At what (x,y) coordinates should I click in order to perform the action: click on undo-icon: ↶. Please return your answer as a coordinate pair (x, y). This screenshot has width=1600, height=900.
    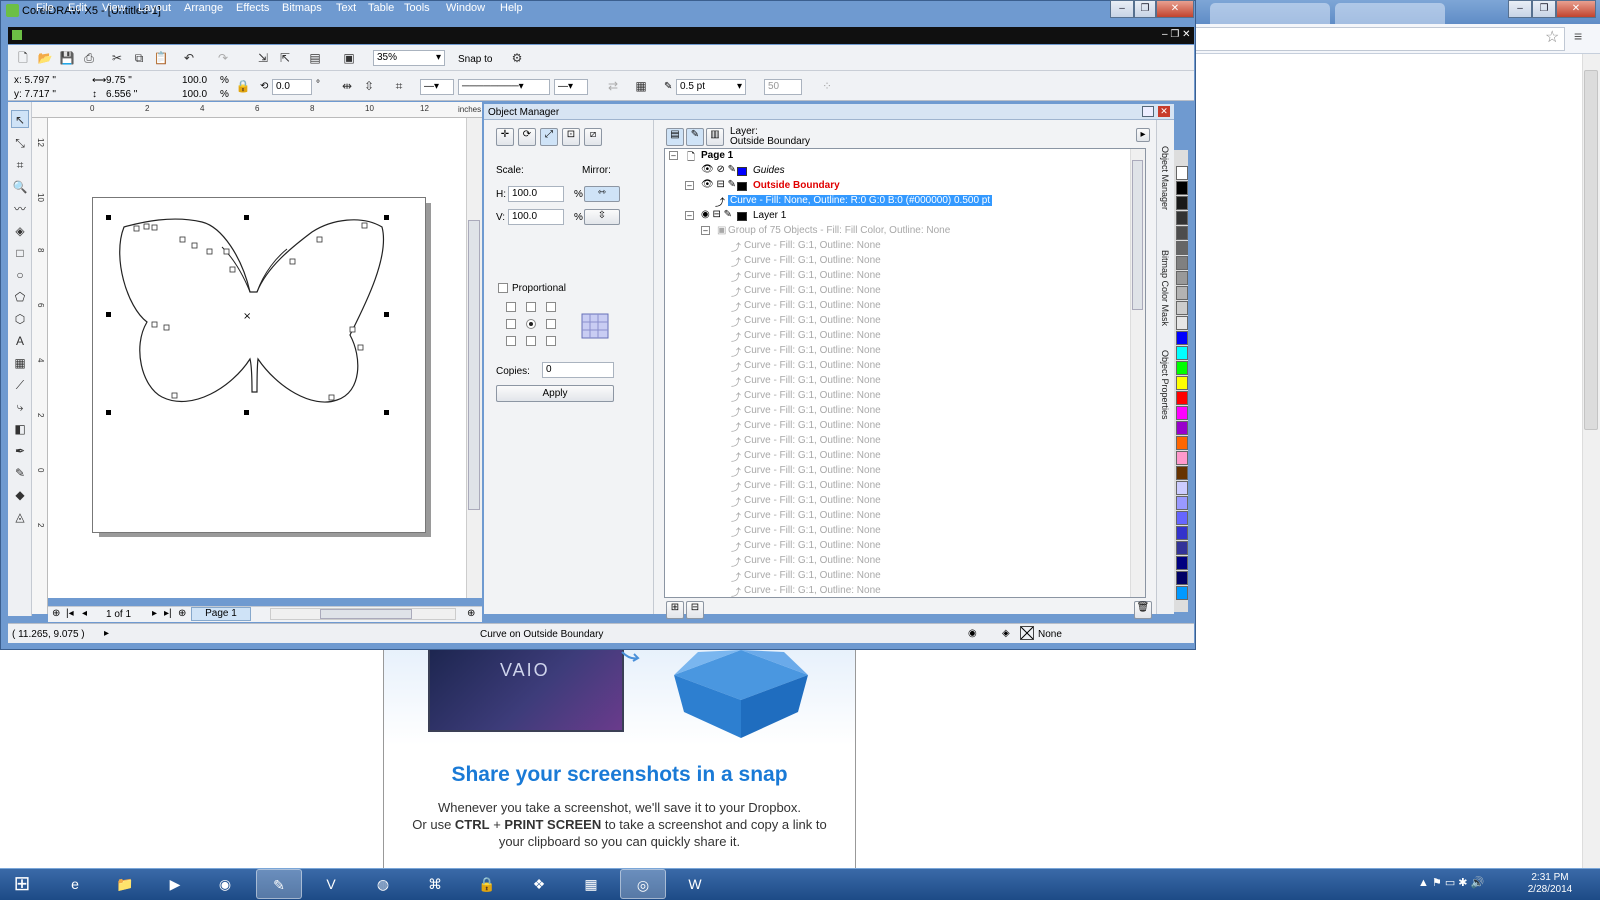
    Looking at the image, I should click on (189, 58).